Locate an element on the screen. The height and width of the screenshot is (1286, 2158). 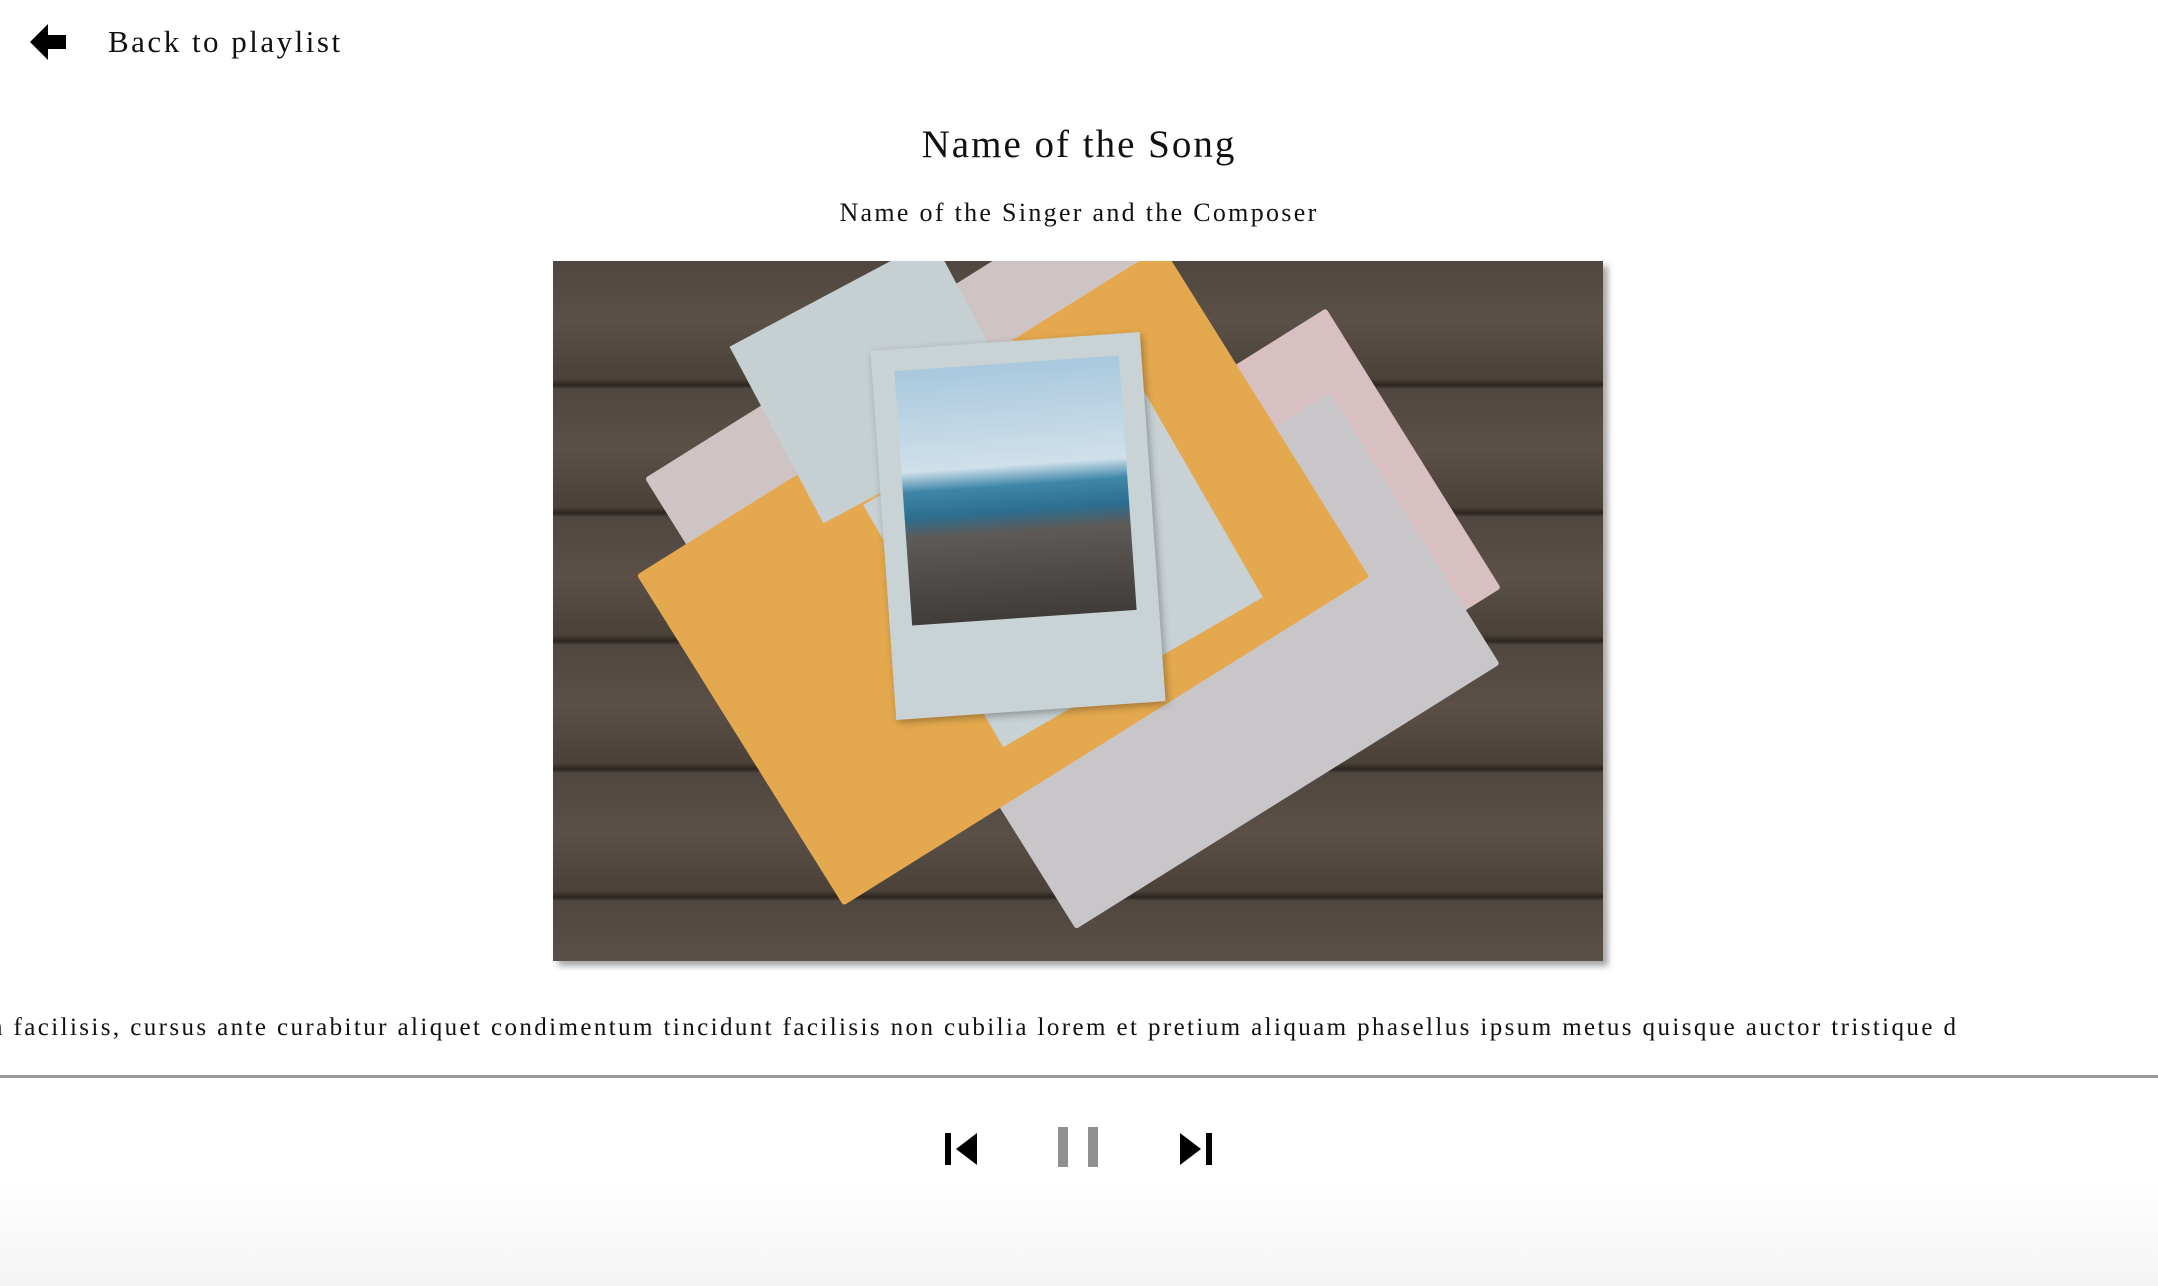
previous-track-icon is located at coordinates (961, 1148).